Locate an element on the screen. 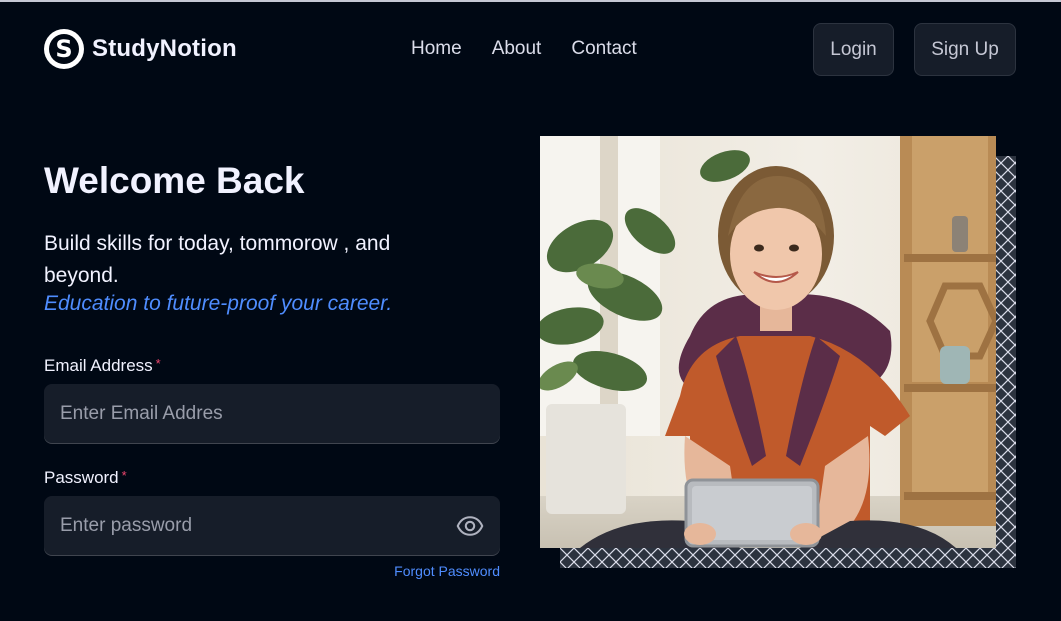 Image resolution: width=1061 pixels, height=621 pixels. nav-links: Home About Contact is located at coordinates (524, 49).